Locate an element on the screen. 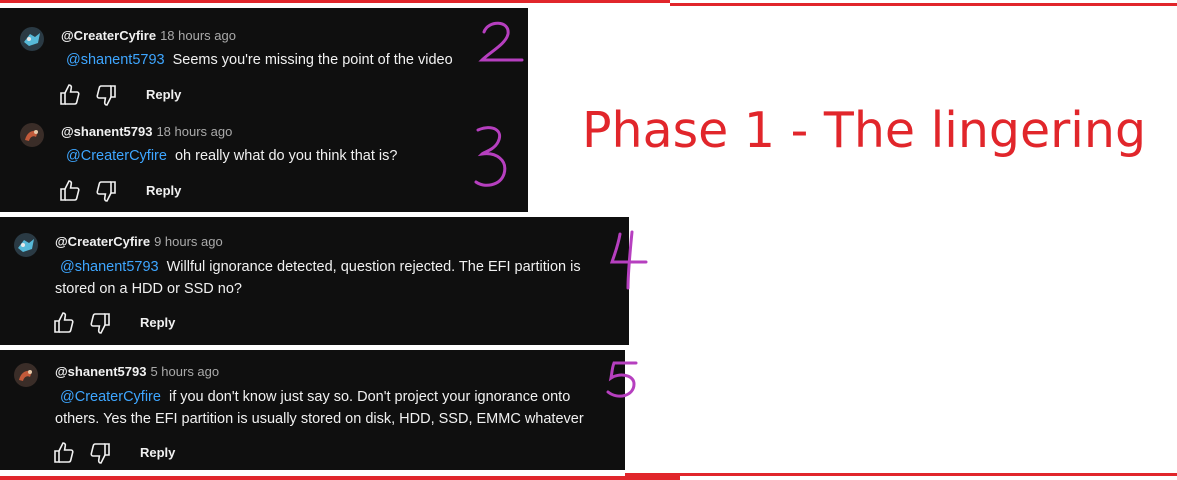 The image size is (1177, 480). annotation-5: 5 is located at coordinates (622, 379).